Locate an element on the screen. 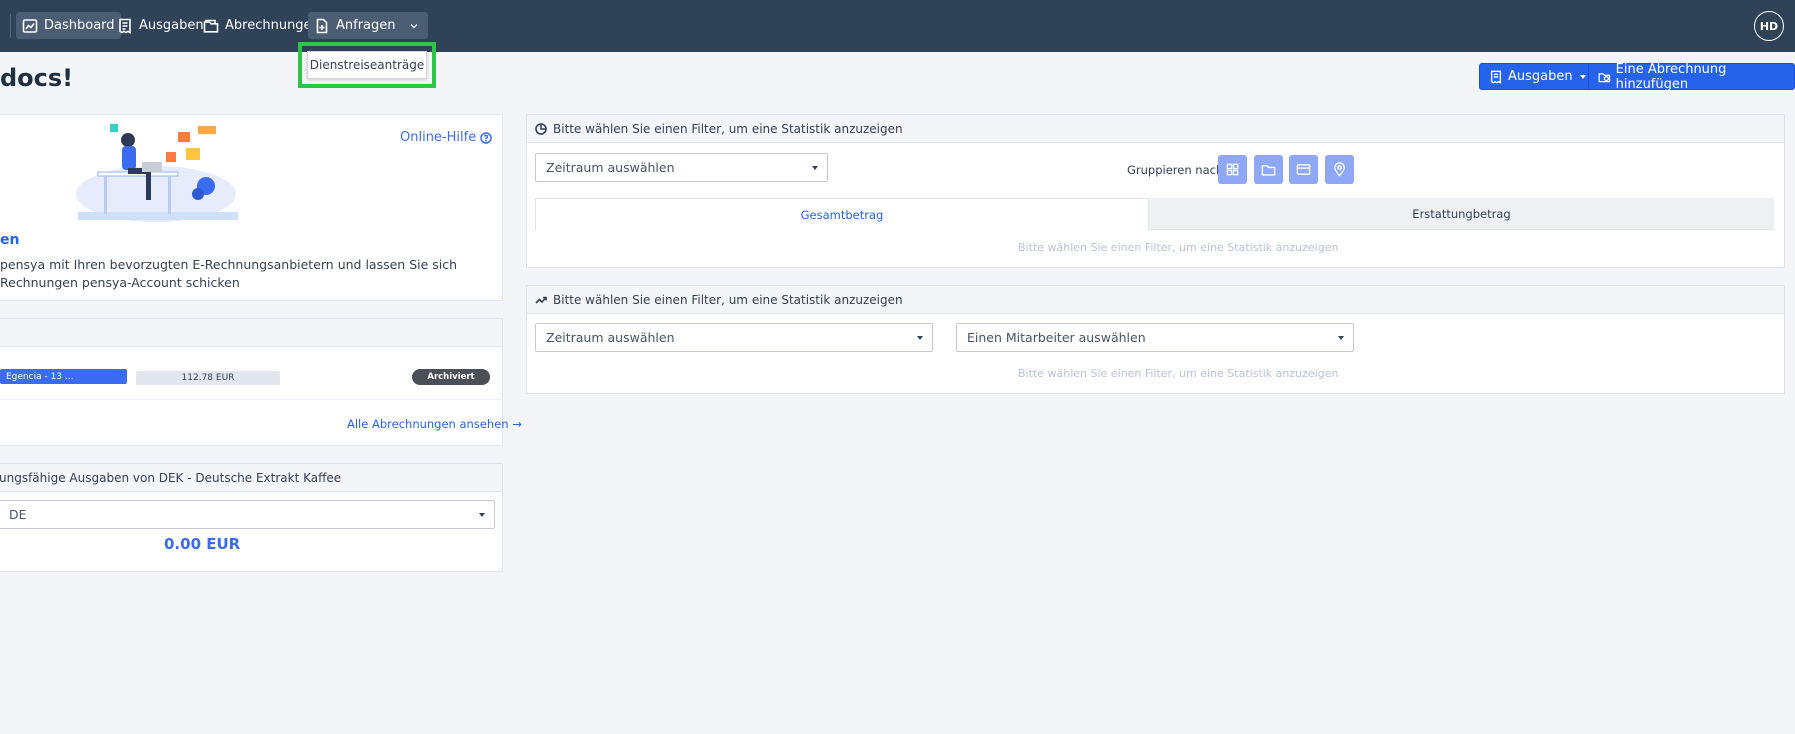 This screenshot has width=1795, height=734. page-title: docs! is located at coordinates (37, 78).